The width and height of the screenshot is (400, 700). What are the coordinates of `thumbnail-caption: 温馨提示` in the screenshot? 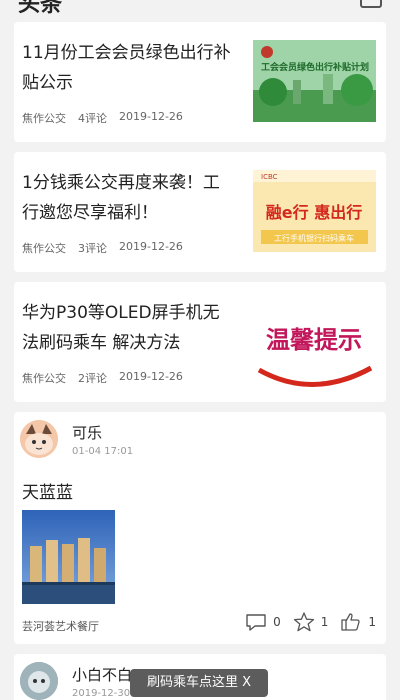 It's located at (314, 340).